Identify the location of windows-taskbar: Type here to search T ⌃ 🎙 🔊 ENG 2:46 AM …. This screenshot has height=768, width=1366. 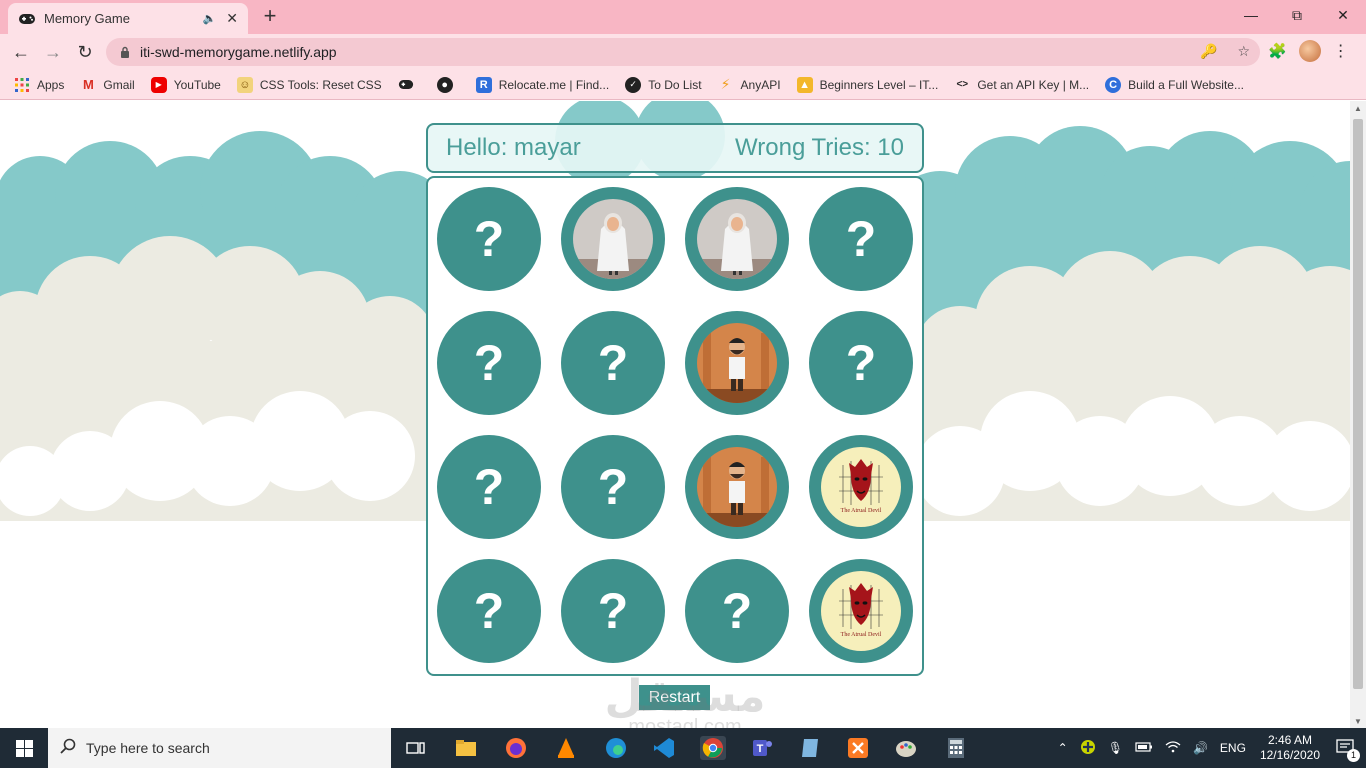
(683, 748).